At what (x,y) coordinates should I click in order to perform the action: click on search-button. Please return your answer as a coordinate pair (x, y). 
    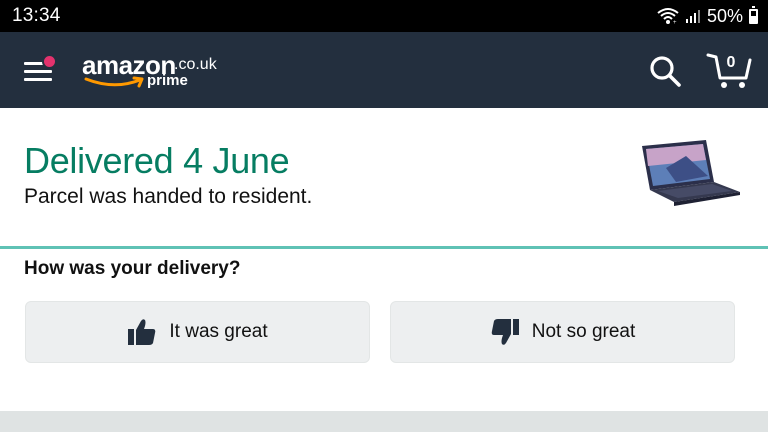
    Looking at the image, I should click on (665, 71).